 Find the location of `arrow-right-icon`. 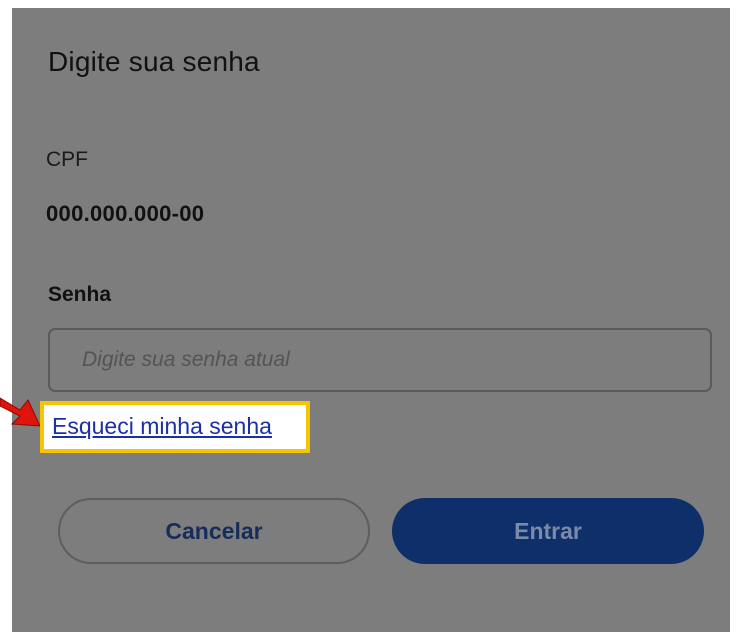

arrow-right-icon is located at coordinates (20, 412).